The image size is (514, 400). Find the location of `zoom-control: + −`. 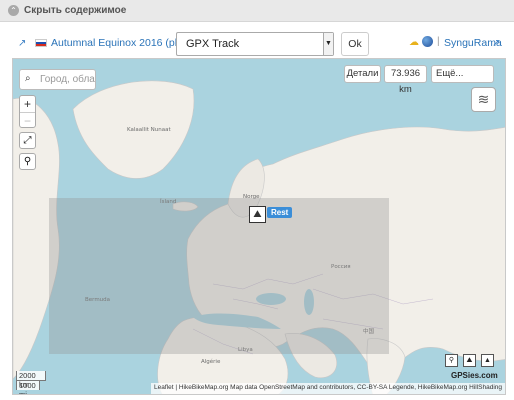

zoom-control: + − is located at coordinates (27, 111).